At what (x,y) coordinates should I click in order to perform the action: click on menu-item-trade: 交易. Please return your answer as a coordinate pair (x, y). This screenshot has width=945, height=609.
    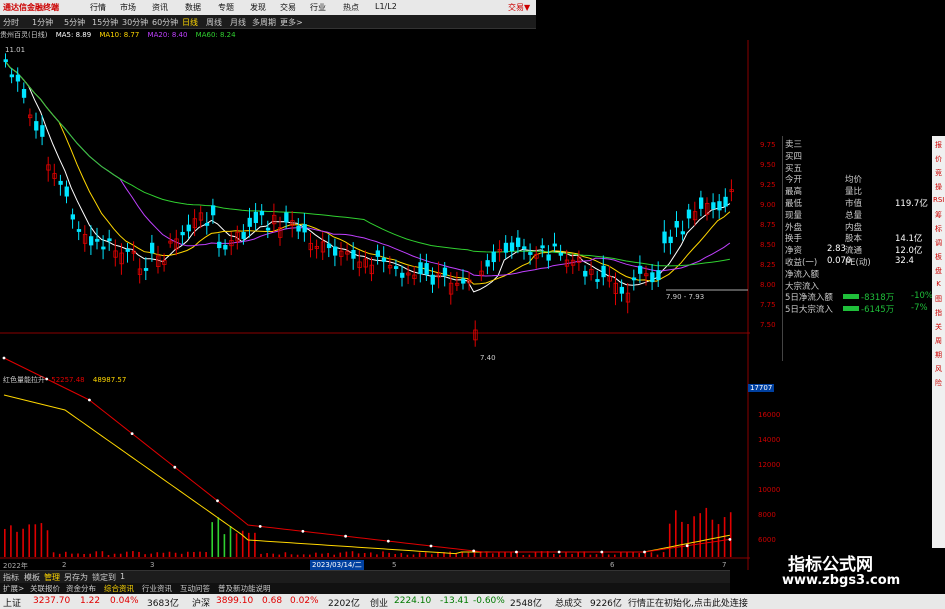
    Looking at the image, I should click on (288, 7).